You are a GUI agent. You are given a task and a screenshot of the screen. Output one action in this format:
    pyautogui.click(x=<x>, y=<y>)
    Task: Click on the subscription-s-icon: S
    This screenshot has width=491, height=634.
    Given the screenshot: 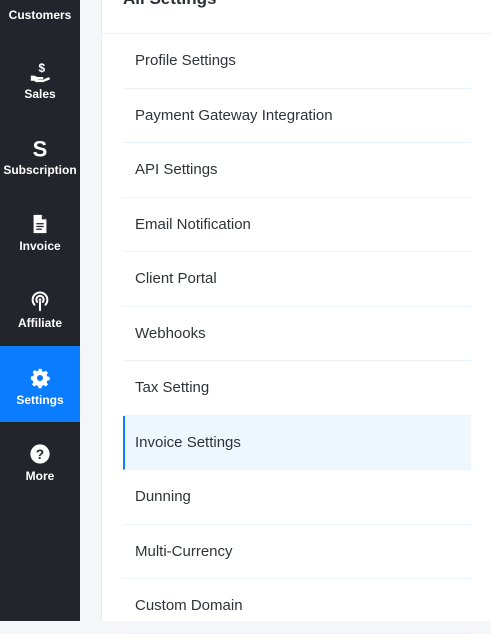 What is the action you would take?
    pyautogui.click(x=40, y=148)
    